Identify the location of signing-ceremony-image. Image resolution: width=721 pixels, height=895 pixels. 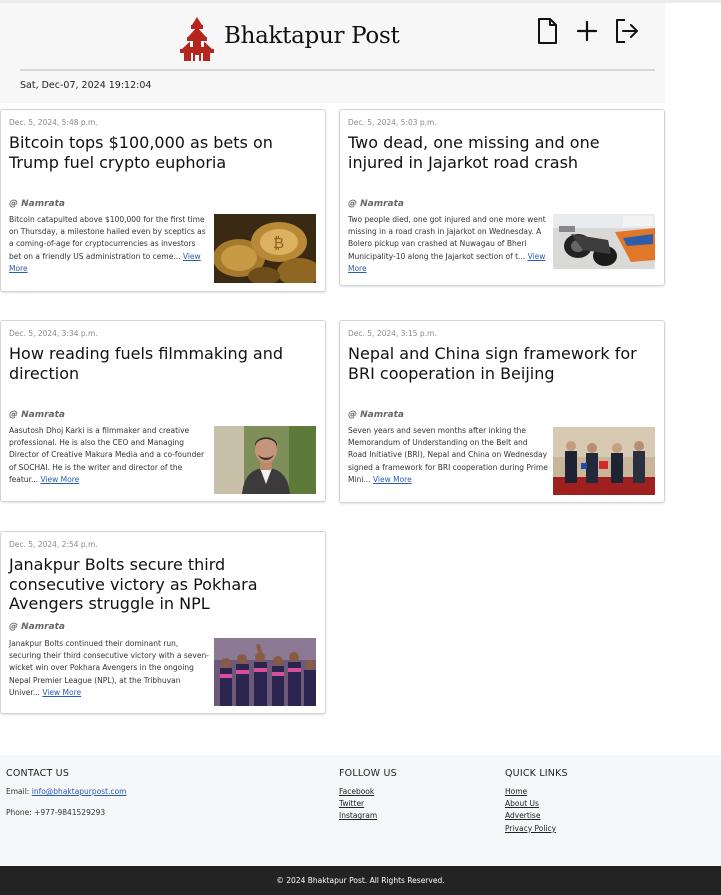
(604, 461).